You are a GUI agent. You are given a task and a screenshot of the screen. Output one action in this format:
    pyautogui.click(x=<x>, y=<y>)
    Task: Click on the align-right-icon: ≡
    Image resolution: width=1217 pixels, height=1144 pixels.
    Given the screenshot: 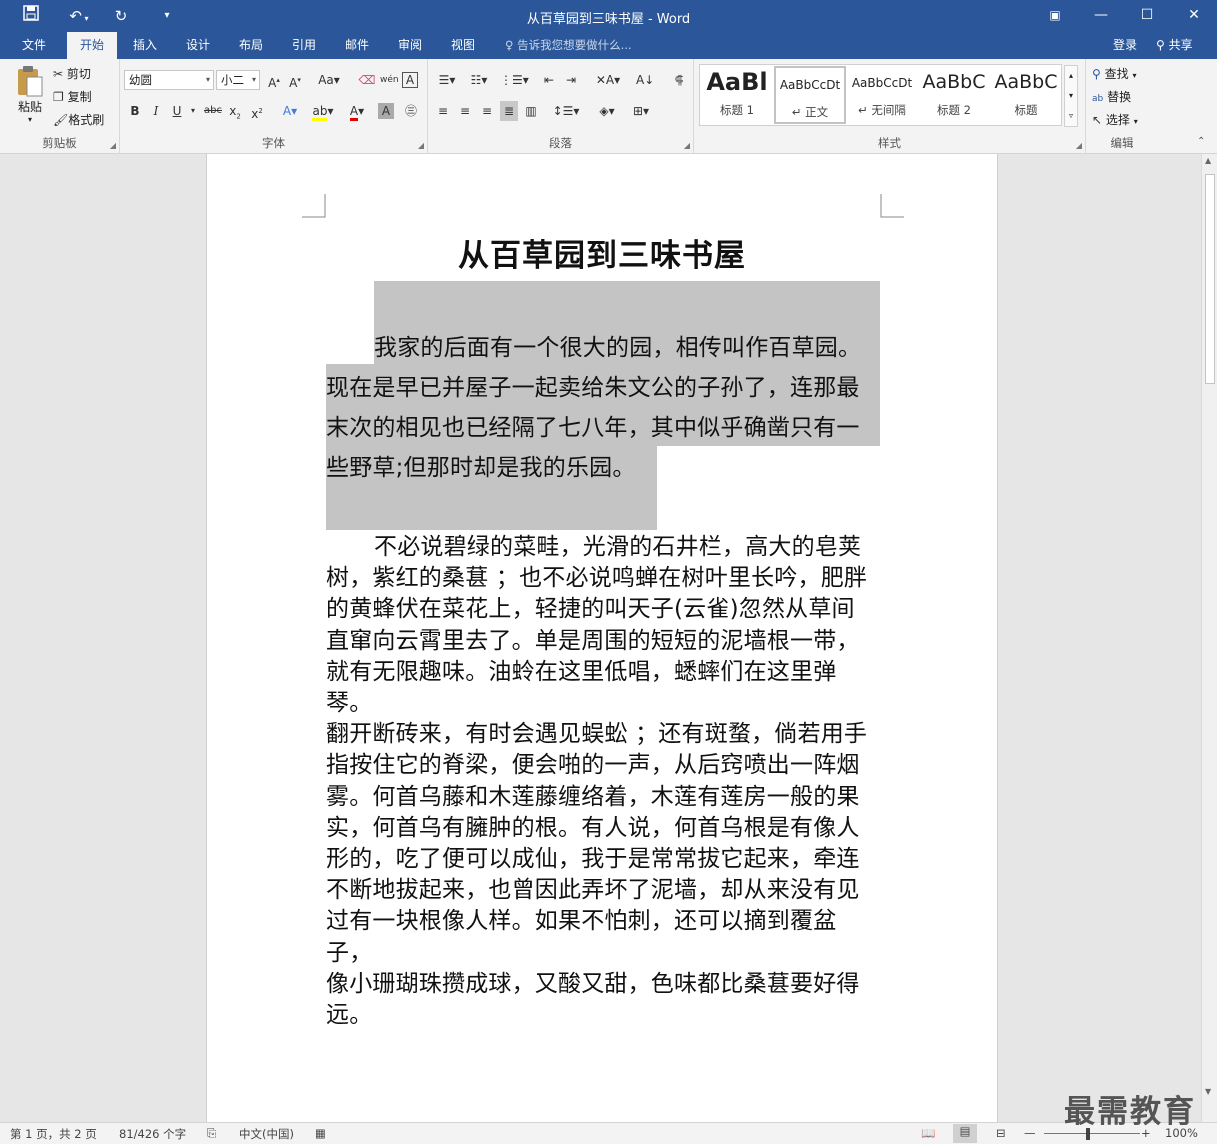 What is the action you would take?
    pyautogui.click(x=487, y=111)
    